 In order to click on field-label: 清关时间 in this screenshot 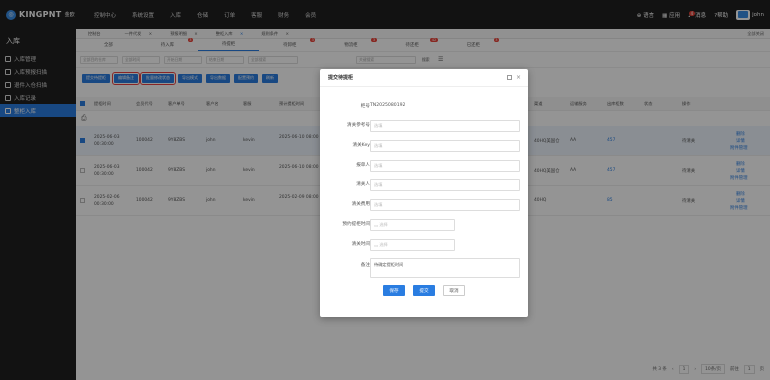, I will do `click(360, 244)`.